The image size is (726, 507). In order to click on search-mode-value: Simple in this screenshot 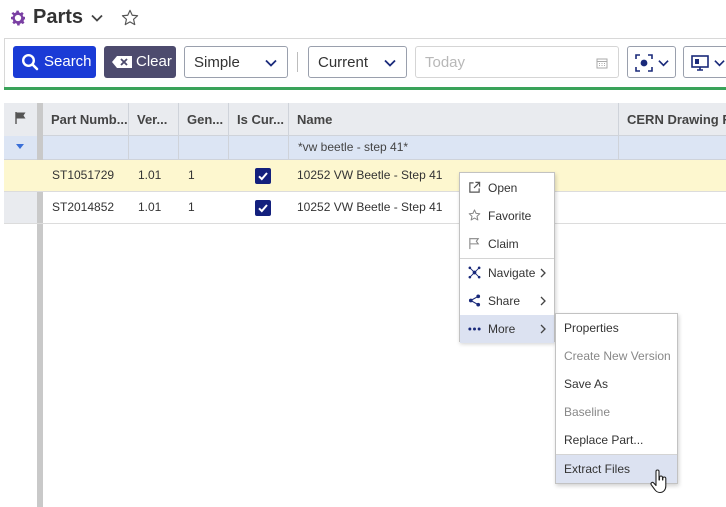, I will do `click(217, 62)`.